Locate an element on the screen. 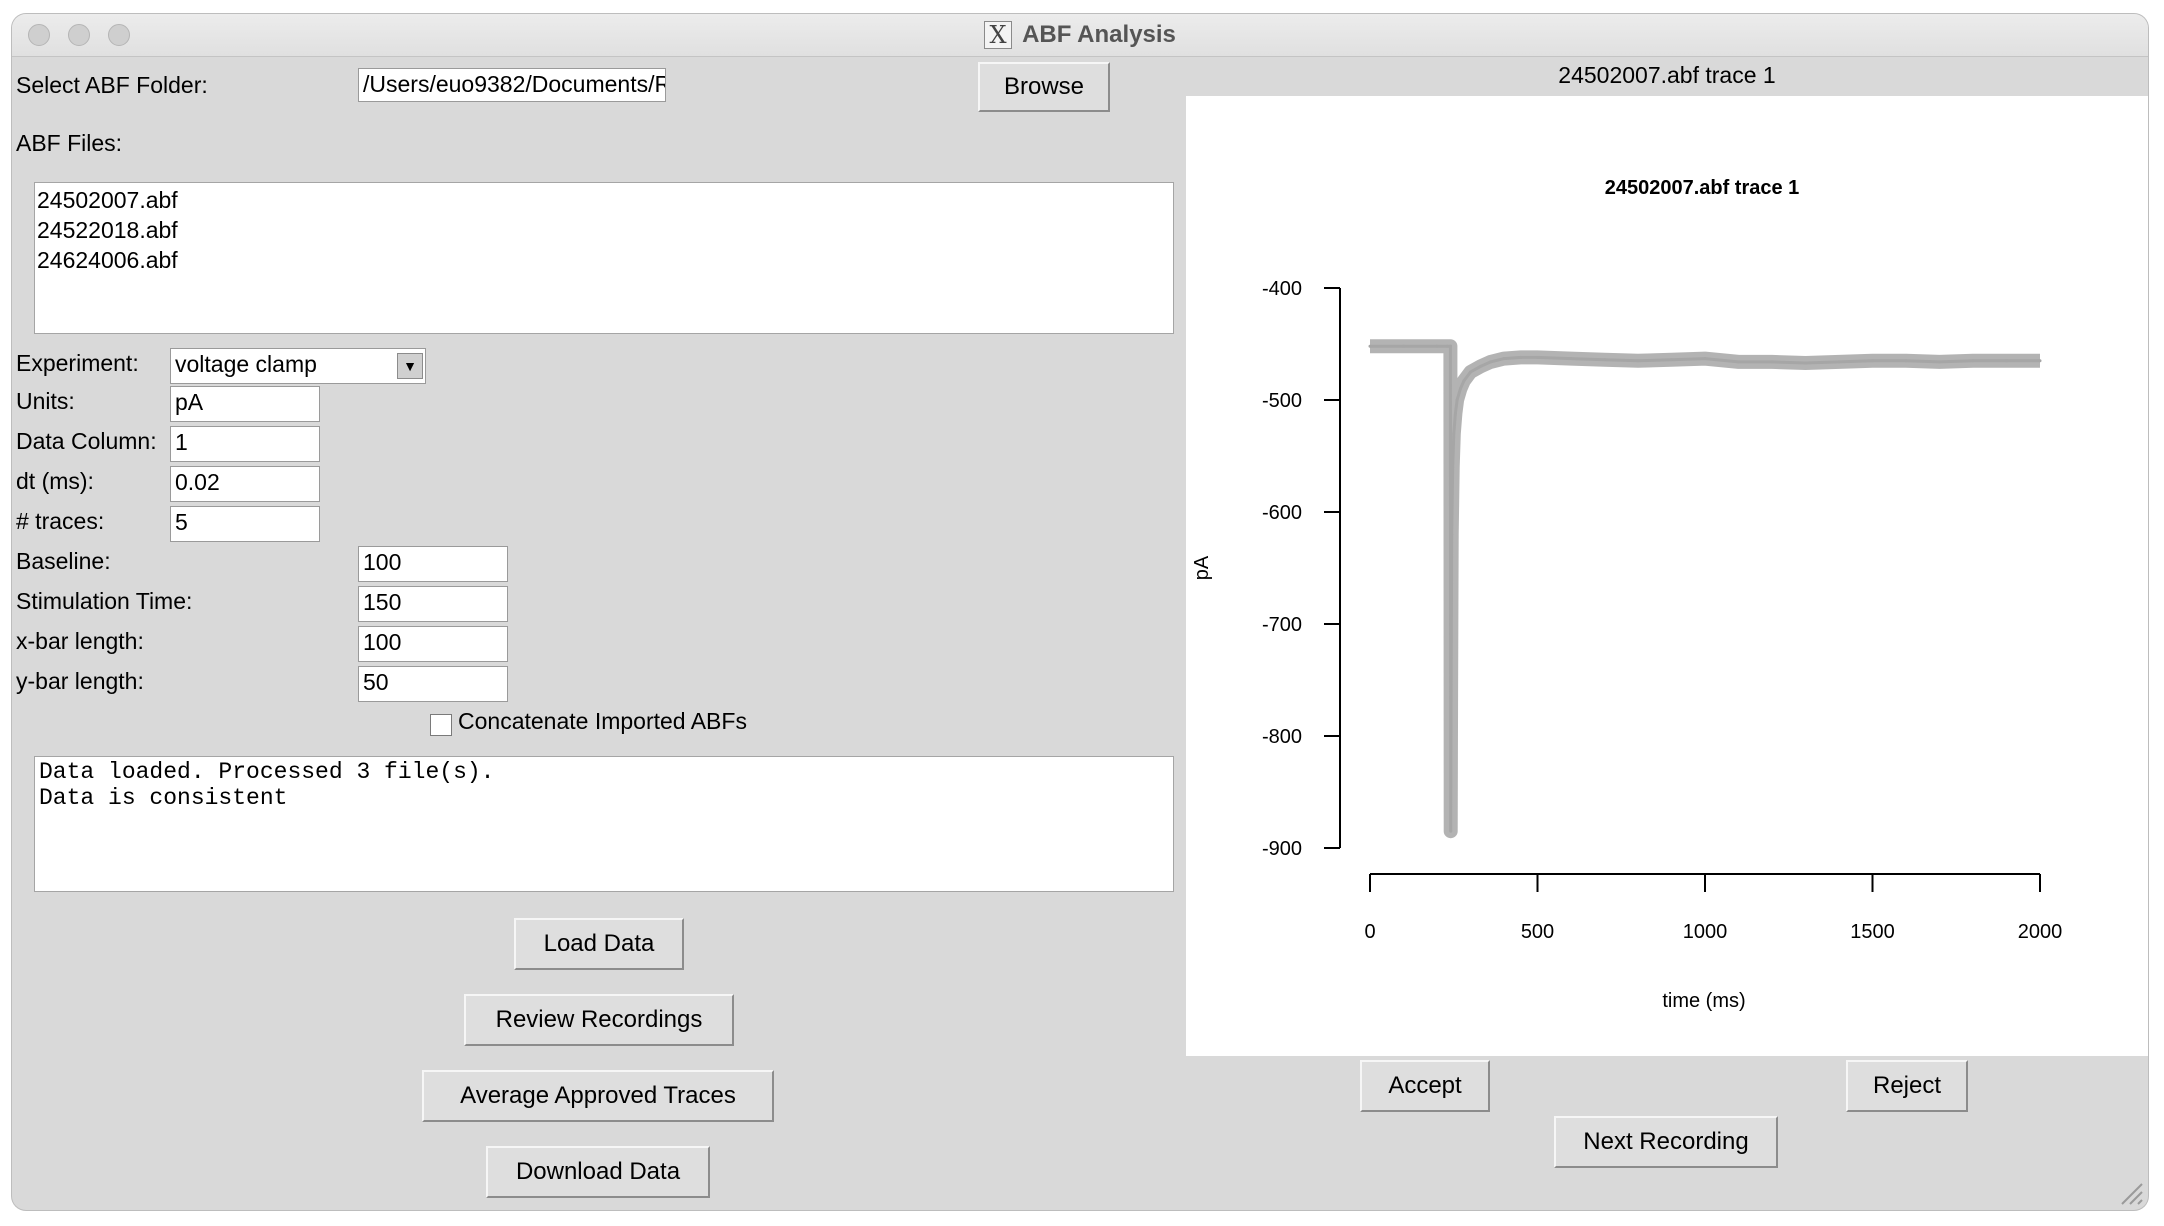 The image size is (2164, 1226). log-line: Data is consistent is located at coordinates (163, 798).